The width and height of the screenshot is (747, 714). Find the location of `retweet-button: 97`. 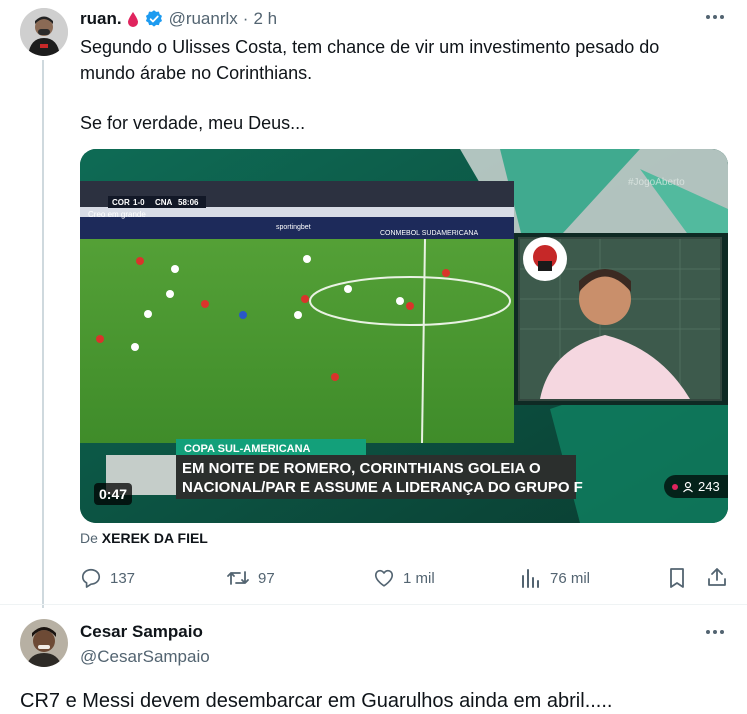

retweet-button: 97 is located at coordinates (250, 578).